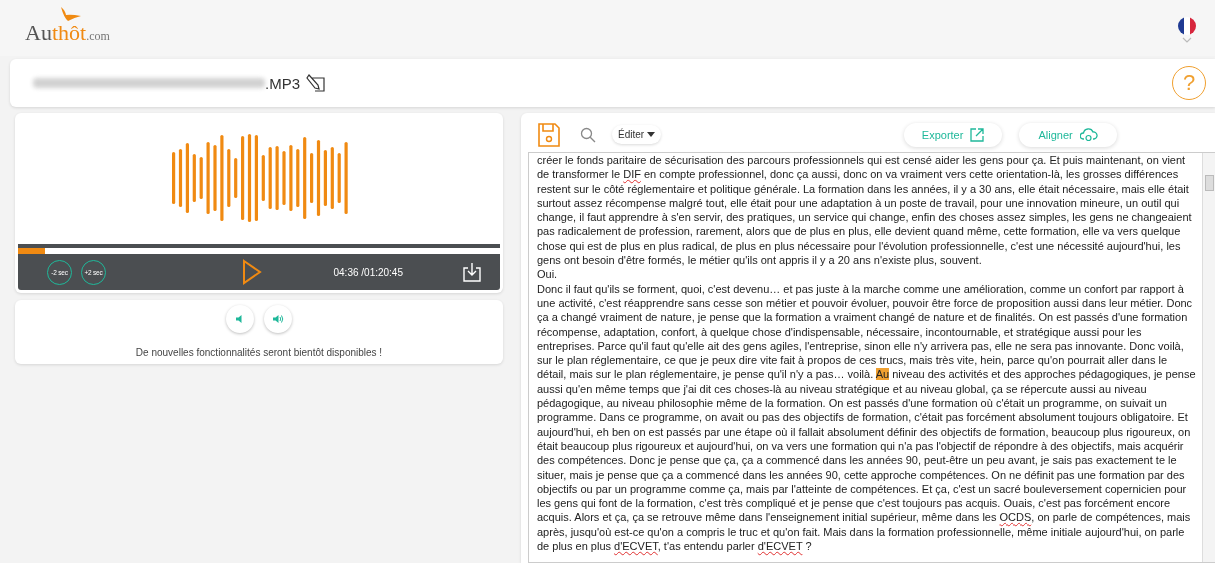 This screenshot has width=1215, height=563. What do you see at coordinates (252, 272) in the screenshot?
I see `play-icon` at bounding box center [252, 272].